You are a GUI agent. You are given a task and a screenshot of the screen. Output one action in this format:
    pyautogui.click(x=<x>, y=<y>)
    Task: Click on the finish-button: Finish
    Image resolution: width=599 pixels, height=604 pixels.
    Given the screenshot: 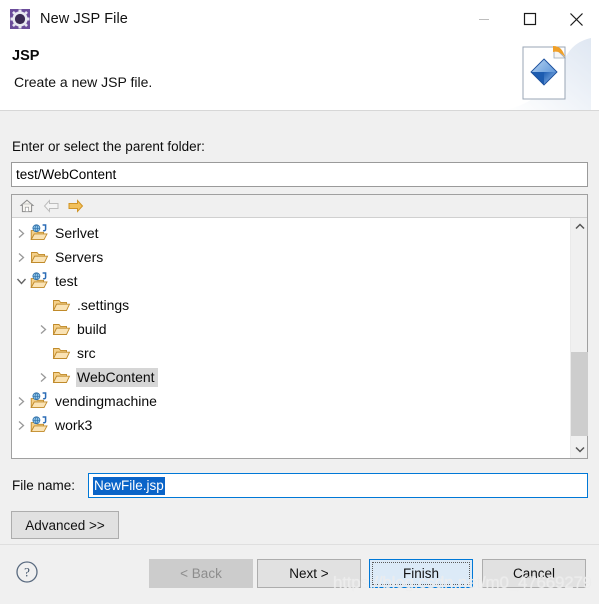 What is the action you would take?
    pyautogui.click(x=421, y=573)
    